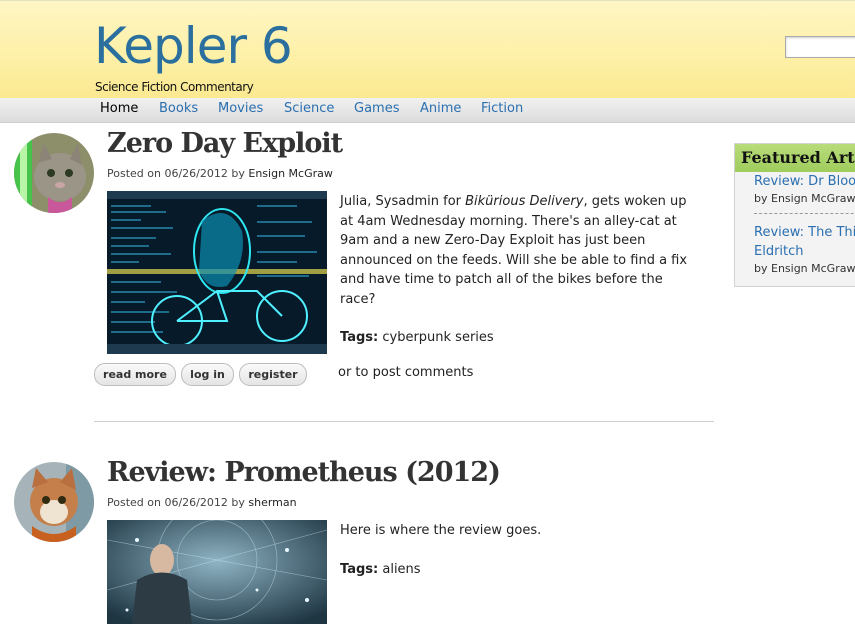 The height and width of the screenshot is (624, 855). What do you see at coordinates (380, 569) in the screenshot?
I see `post-tags: Tags: aliens` at bounding box center [380, 569].